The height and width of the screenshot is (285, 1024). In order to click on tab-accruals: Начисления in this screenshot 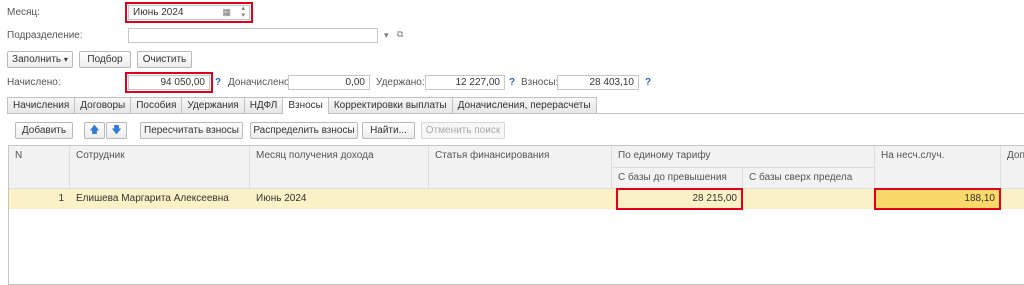, I will do `click(41, 105)`.